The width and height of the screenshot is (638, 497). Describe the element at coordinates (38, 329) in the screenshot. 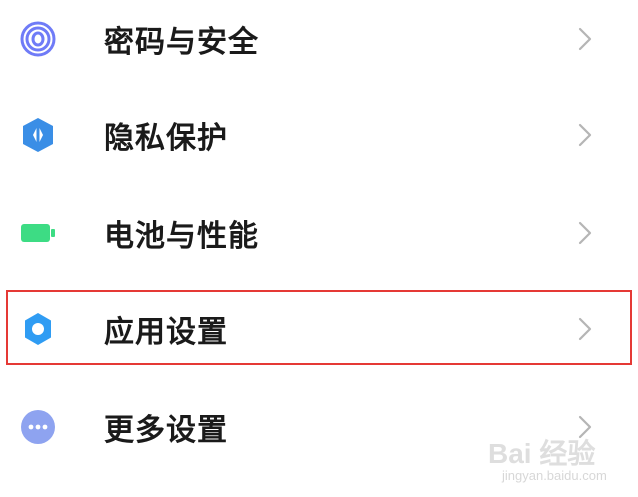

I see `gear-icon` at that location.